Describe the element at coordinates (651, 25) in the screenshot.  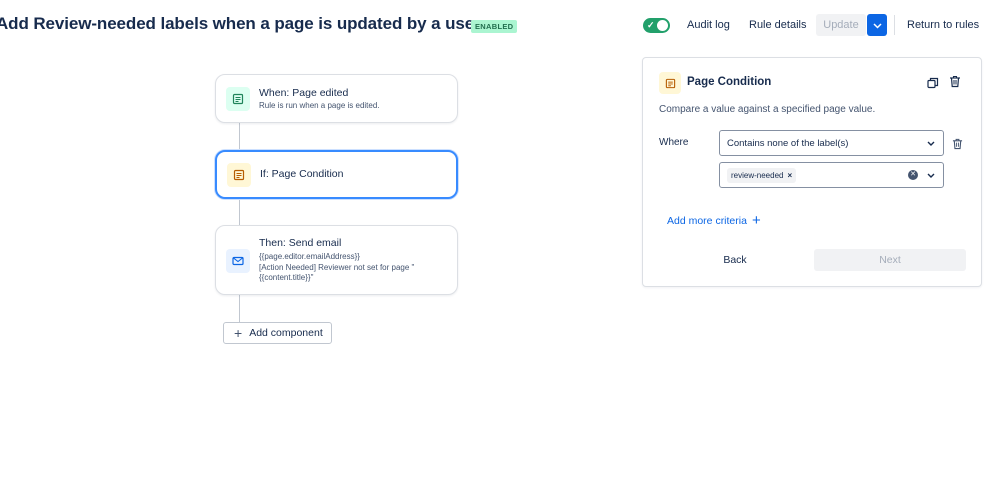
I see `check-icon: ✓` at that location.